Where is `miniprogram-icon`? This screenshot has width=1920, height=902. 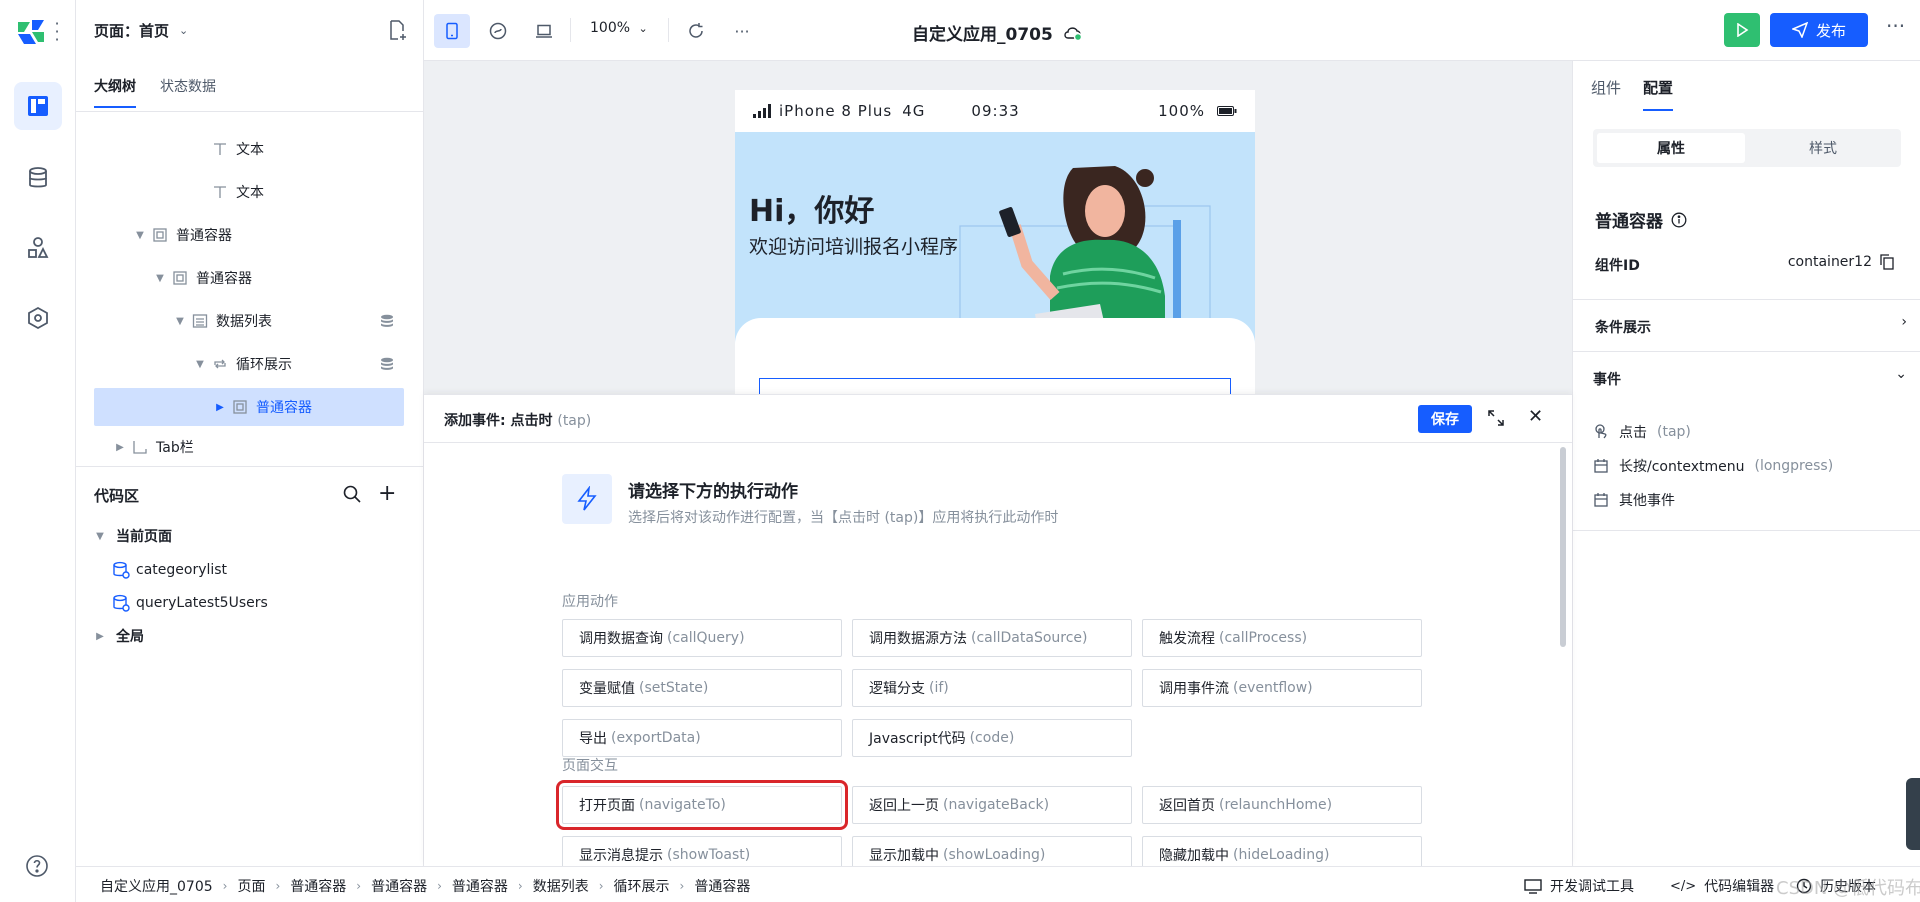
miniprogram-icon is located at coordinates (498, 31).